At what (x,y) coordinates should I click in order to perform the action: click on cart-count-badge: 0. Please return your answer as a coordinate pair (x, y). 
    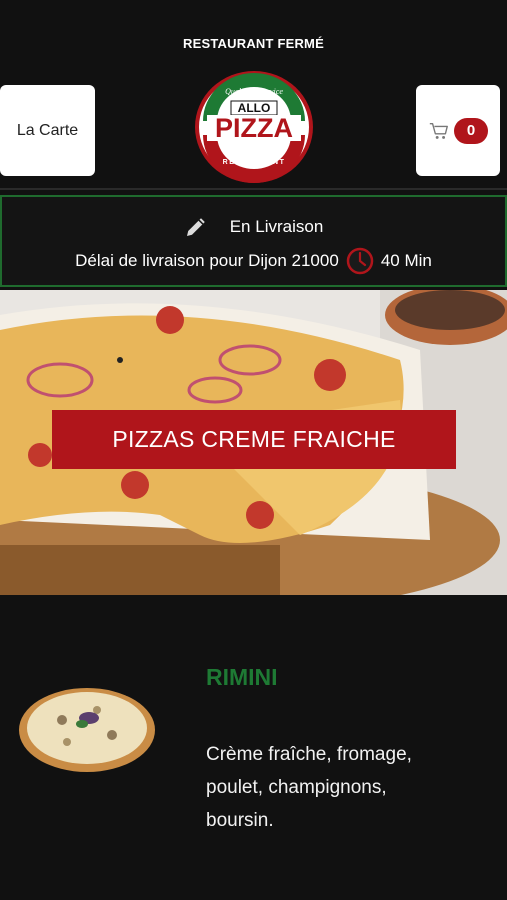
    Looking at the image, I should click on (471, 130).